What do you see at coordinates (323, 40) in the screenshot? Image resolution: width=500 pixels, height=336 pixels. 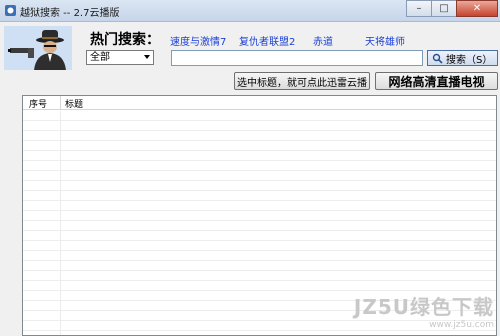 I see `hot-link-3: 赤道` at bounding box center [323, 40].